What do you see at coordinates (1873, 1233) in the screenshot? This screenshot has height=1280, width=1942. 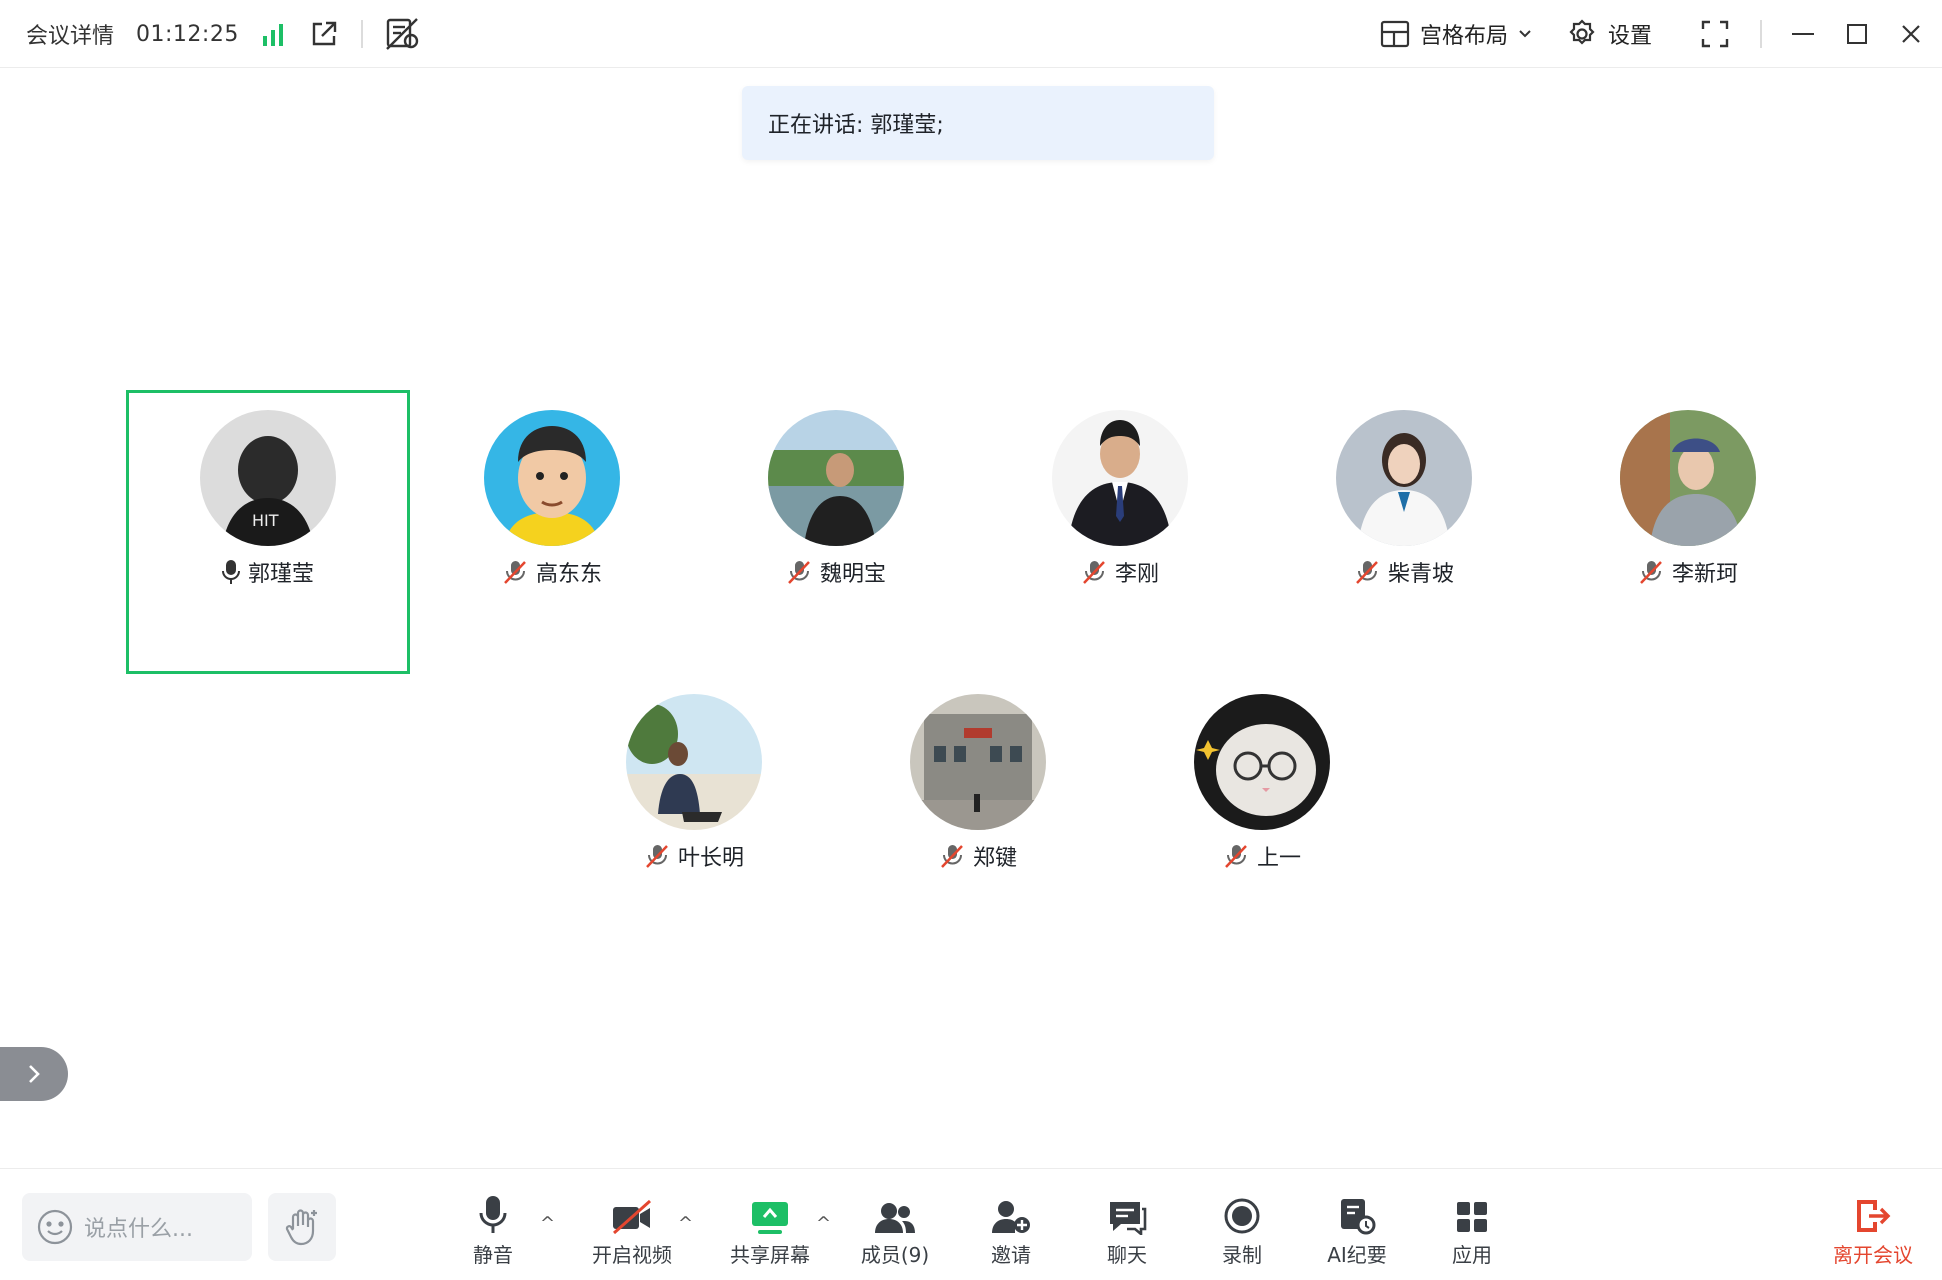 I see `leave-meeting-button: 离开会议` at bounding box center [1873, 1233].